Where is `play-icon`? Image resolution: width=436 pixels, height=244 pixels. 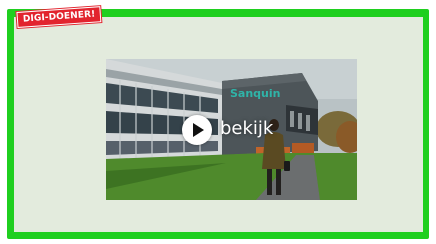
play-icon is located at coordinates (197, 130).